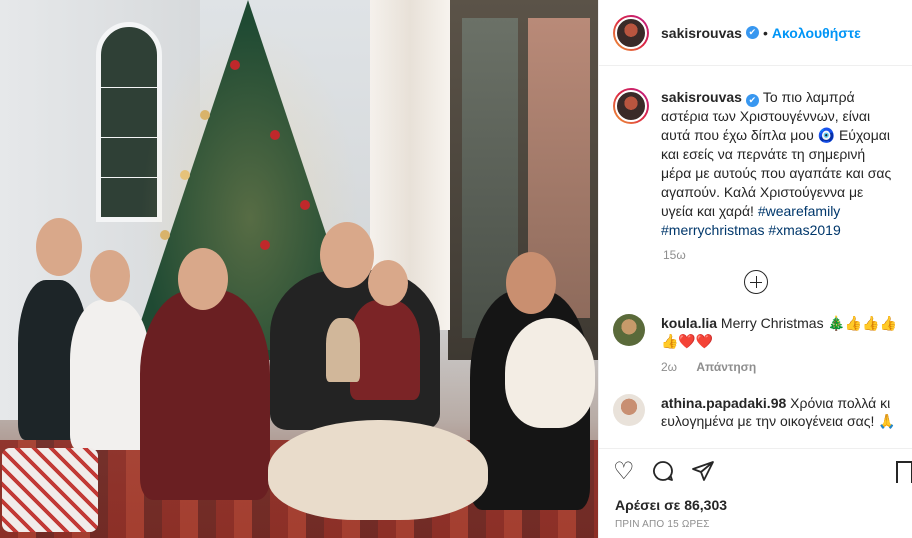 This screenshot has width=912, height=538. Describe the element at coordinates (343, 350) in the screenshot. I see `photo-gift-box` at that location.